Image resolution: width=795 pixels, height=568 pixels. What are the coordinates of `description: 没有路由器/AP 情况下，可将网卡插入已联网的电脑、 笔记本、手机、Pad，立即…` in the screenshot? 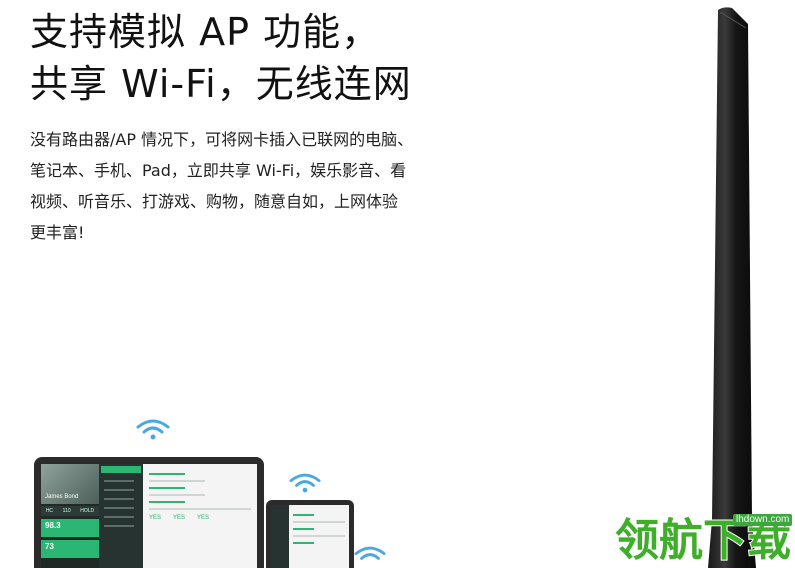 It's located at (250, 186).